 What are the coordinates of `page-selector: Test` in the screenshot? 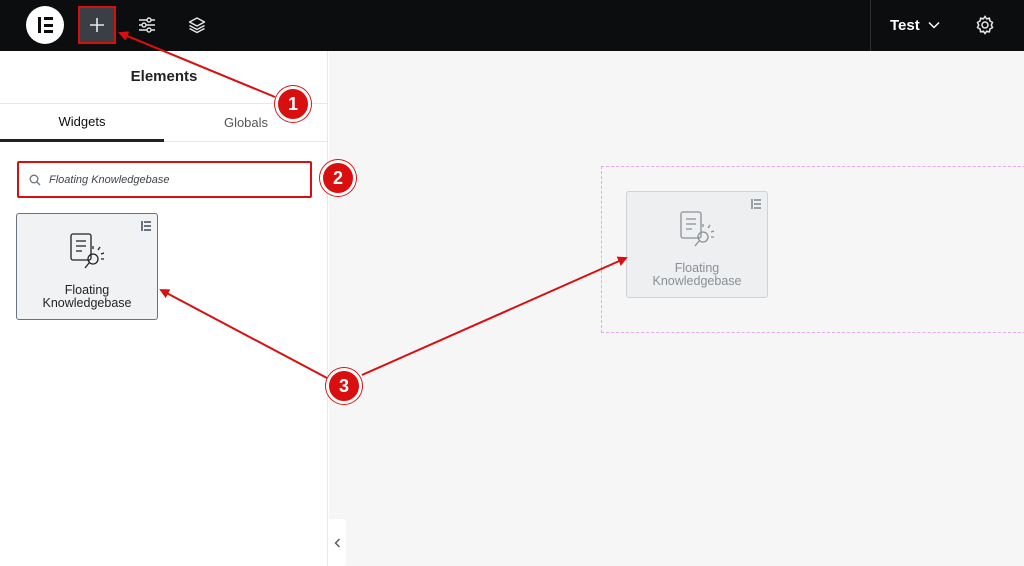 It's located at (915, 25).